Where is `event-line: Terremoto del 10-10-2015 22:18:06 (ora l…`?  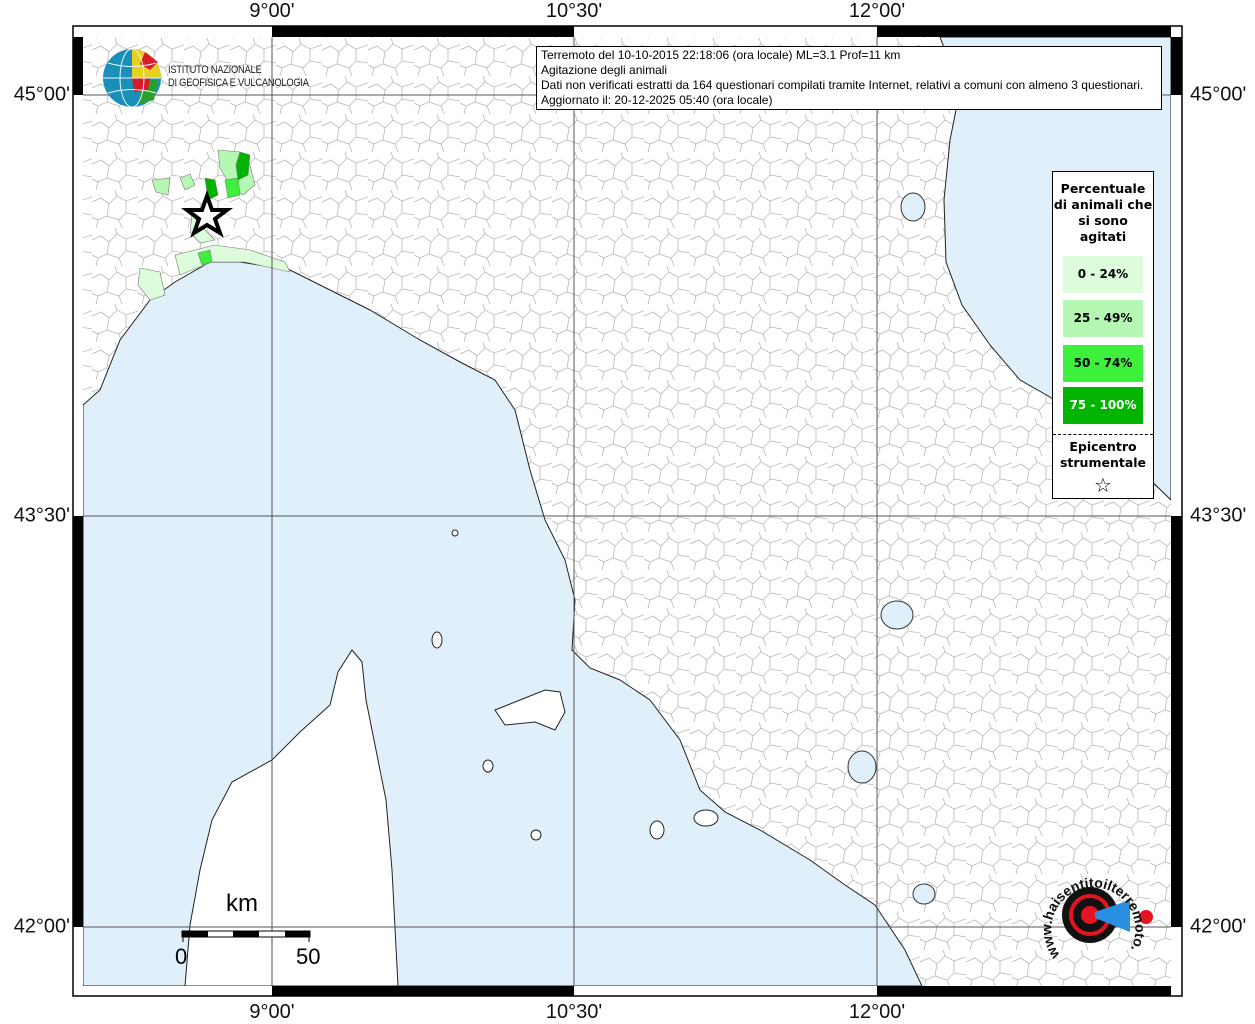 event-line: Terremoto del 10-10-2015 22:18:06 (ora l… is located at coordinates (721, 55).